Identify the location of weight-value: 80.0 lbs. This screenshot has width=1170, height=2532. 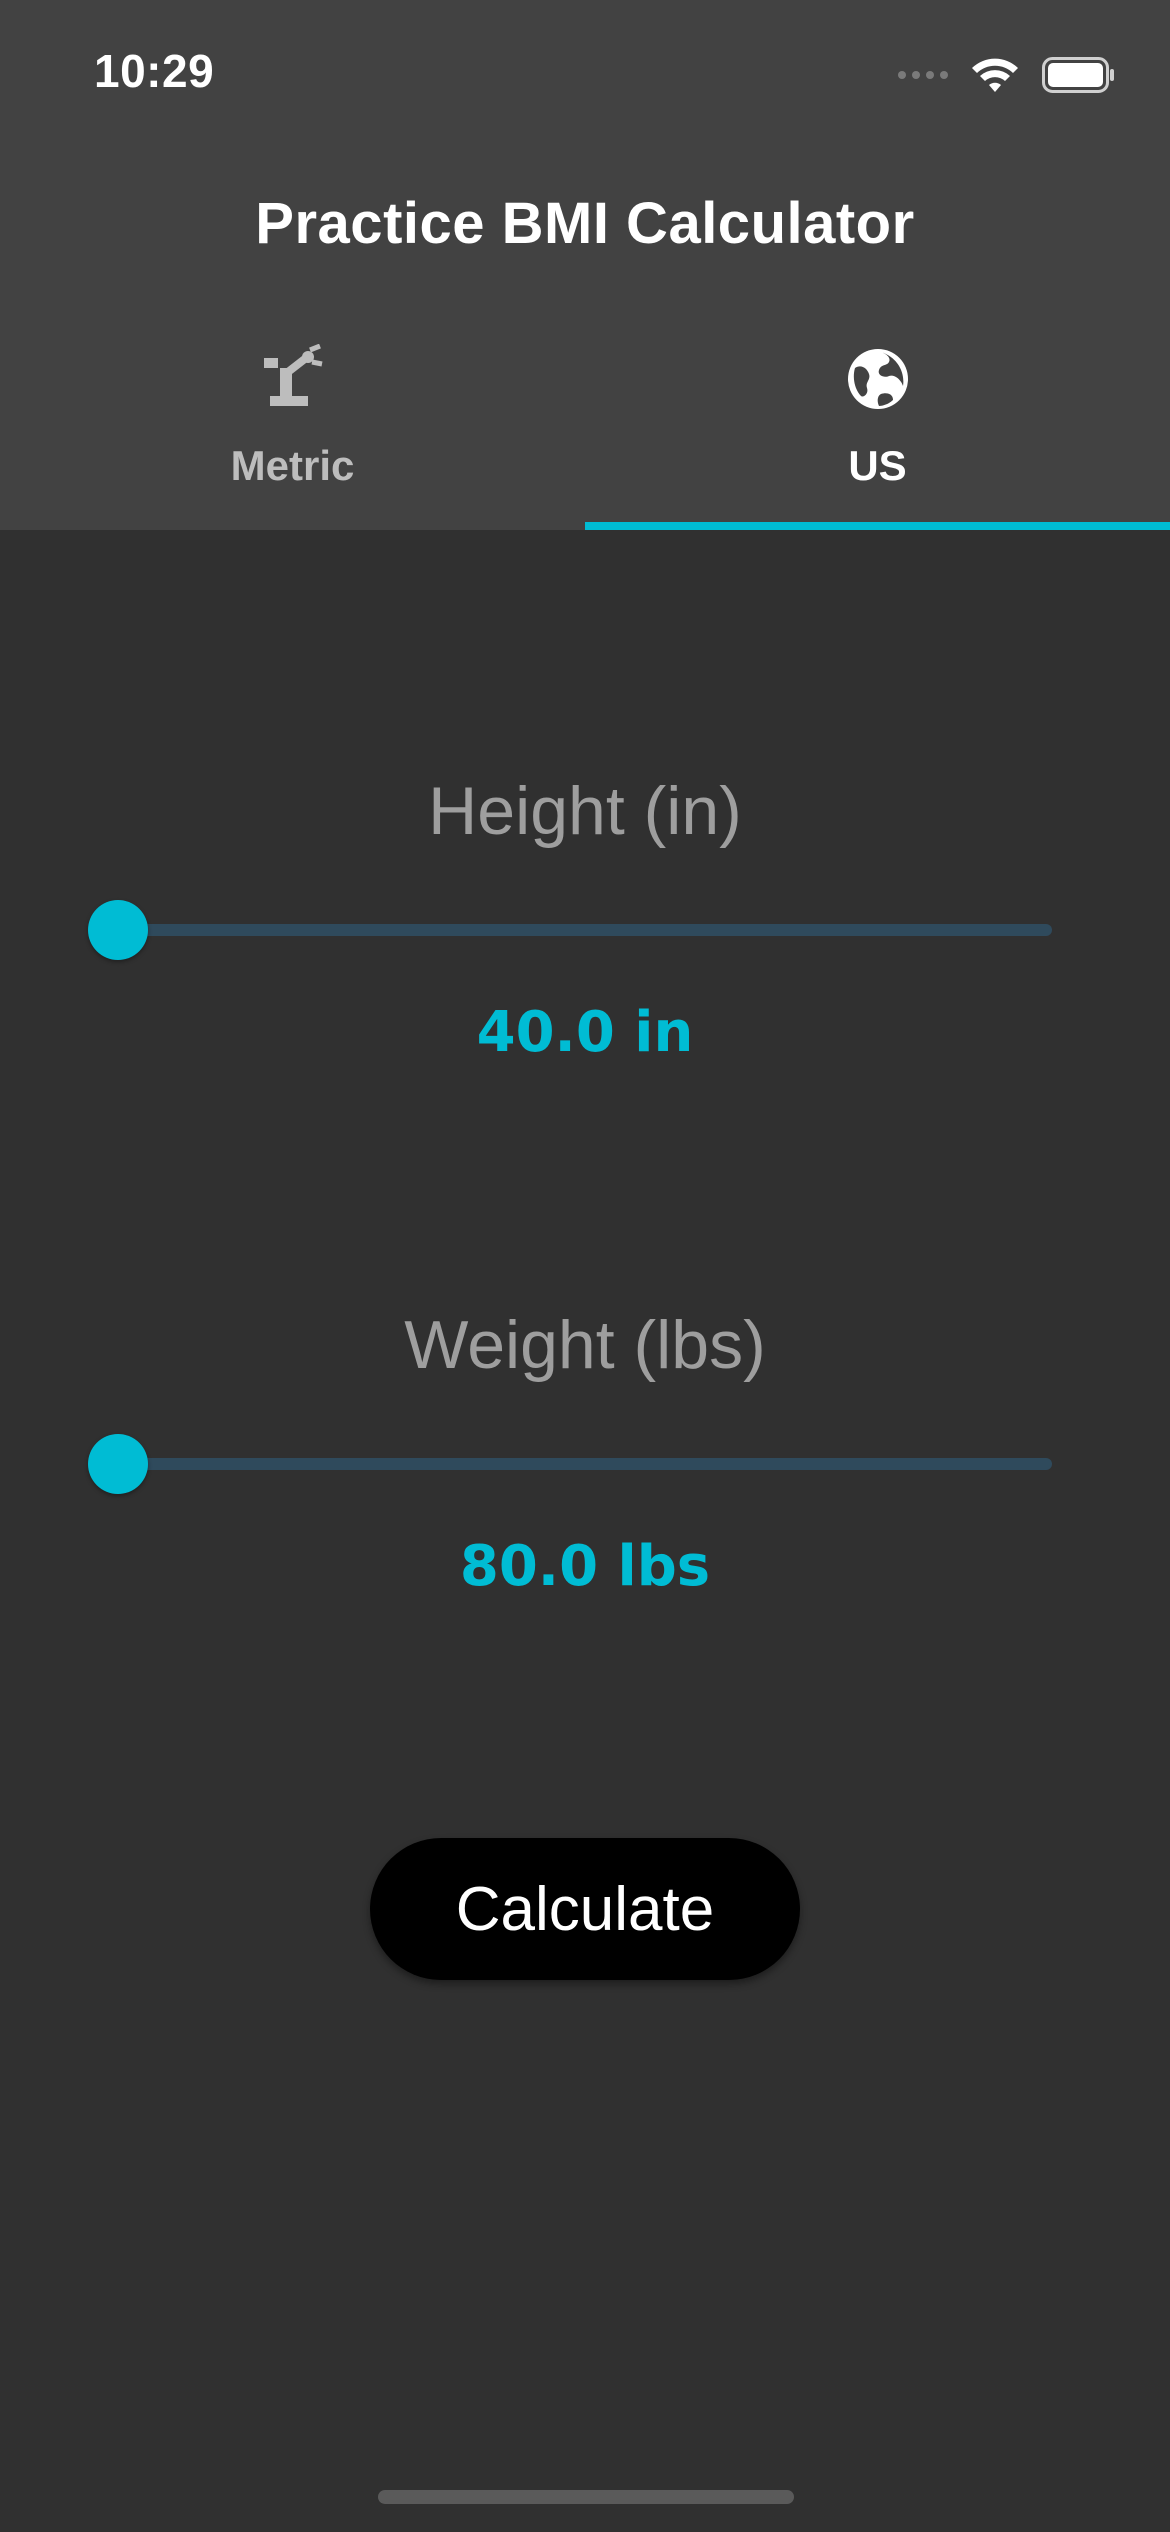
(585, 1566).